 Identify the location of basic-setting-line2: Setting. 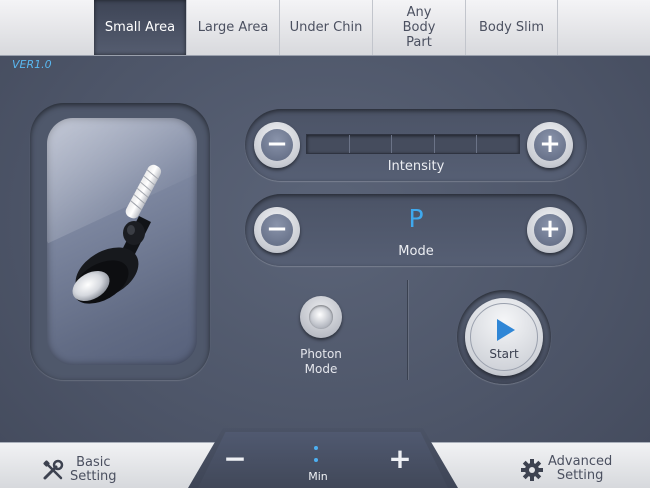
(93, 476).